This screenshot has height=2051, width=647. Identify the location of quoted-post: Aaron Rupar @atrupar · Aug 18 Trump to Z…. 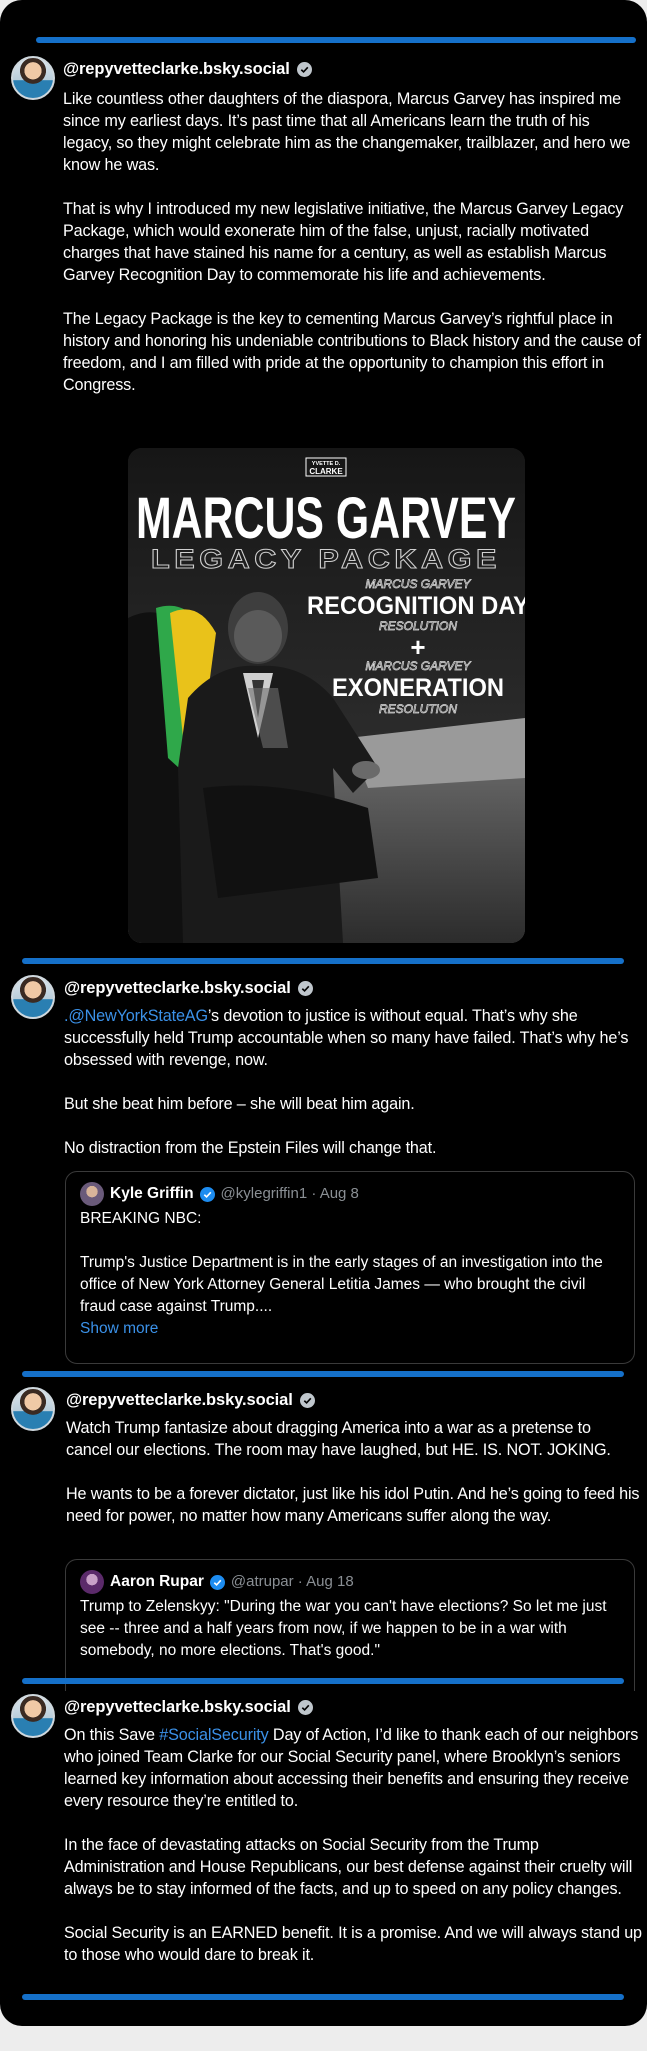
(350, 1625).